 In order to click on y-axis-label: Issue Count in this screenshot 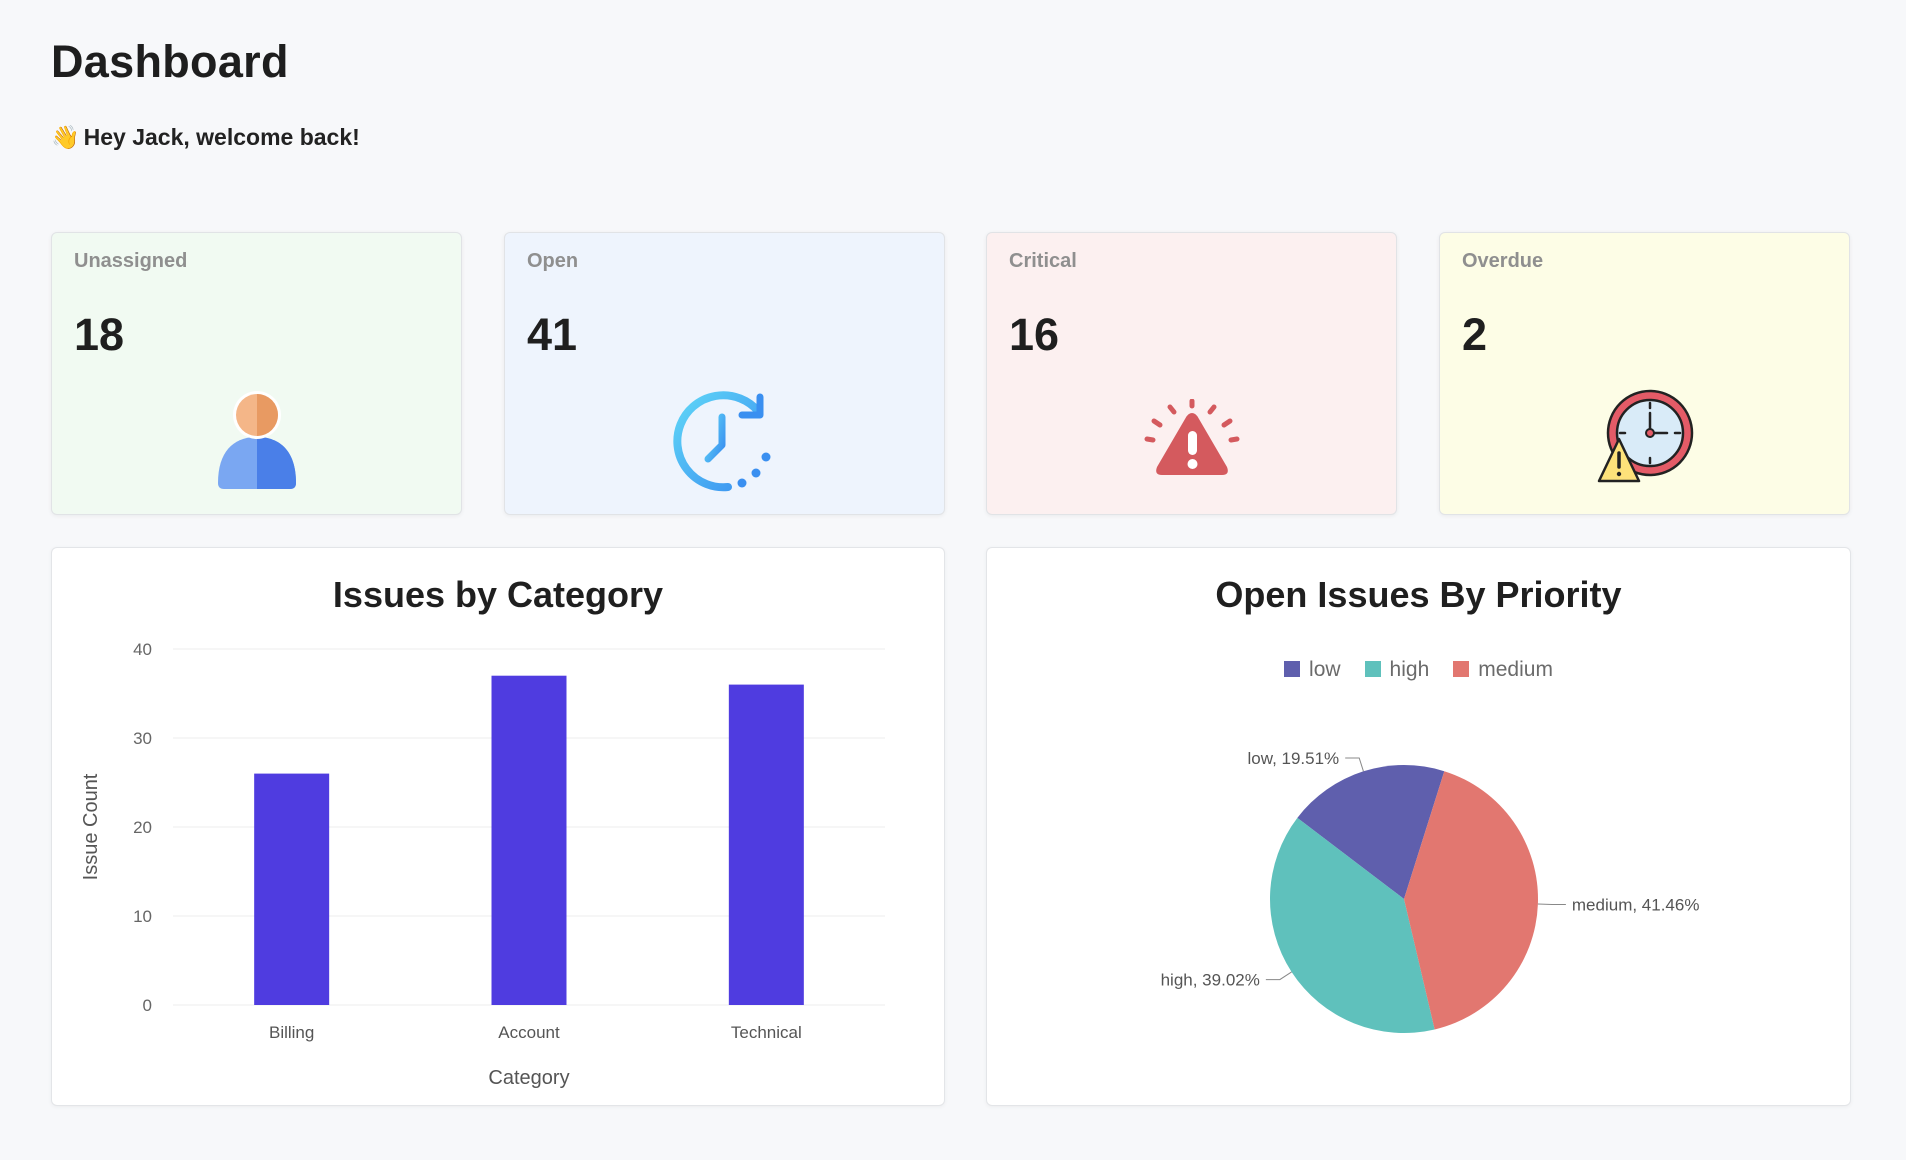, I will do `click(91, 826)`.